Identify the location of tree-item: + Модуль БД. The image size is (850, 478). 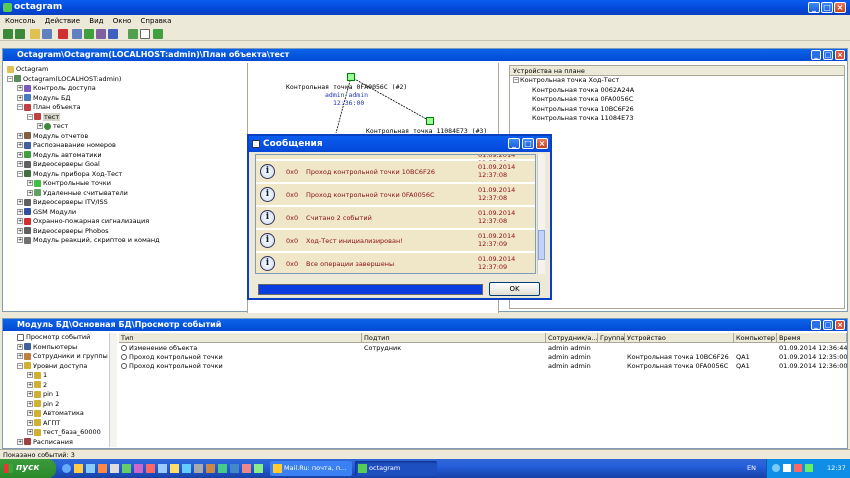
(125, 99).